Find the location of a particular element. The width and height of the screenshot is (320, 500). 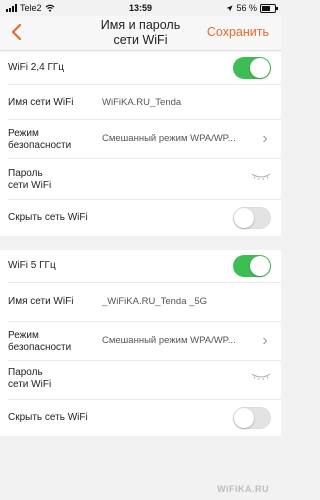

wifi-24-security-label: Режим безопасности is located at coordinates (39, 140).